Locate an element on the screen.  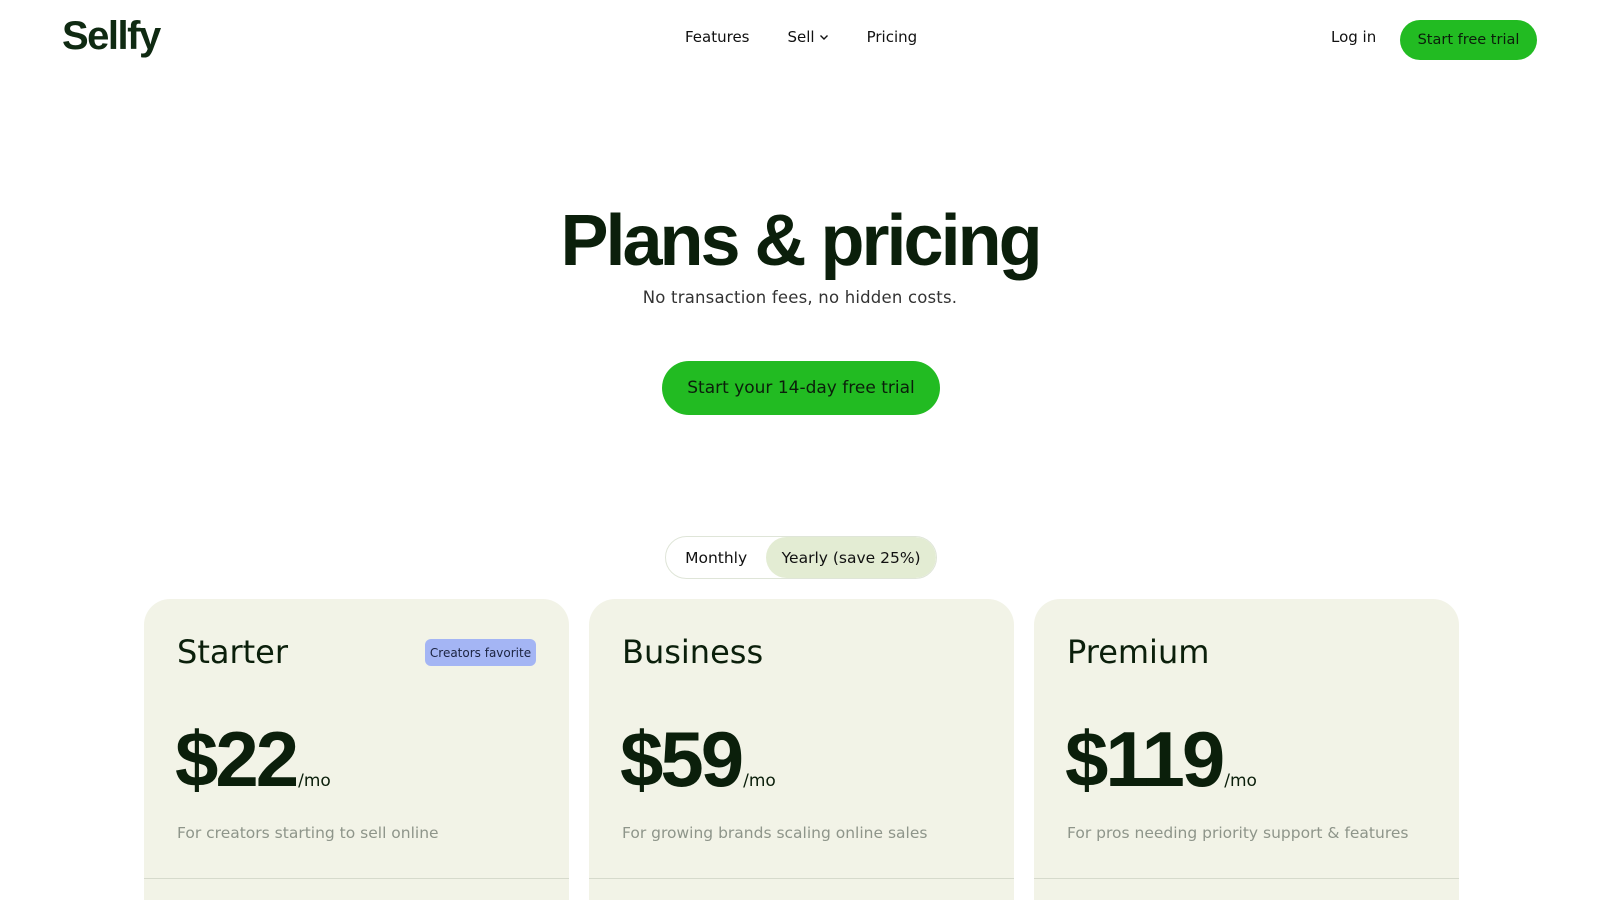
chevron-down-icon is located at coordinates (824, 37).